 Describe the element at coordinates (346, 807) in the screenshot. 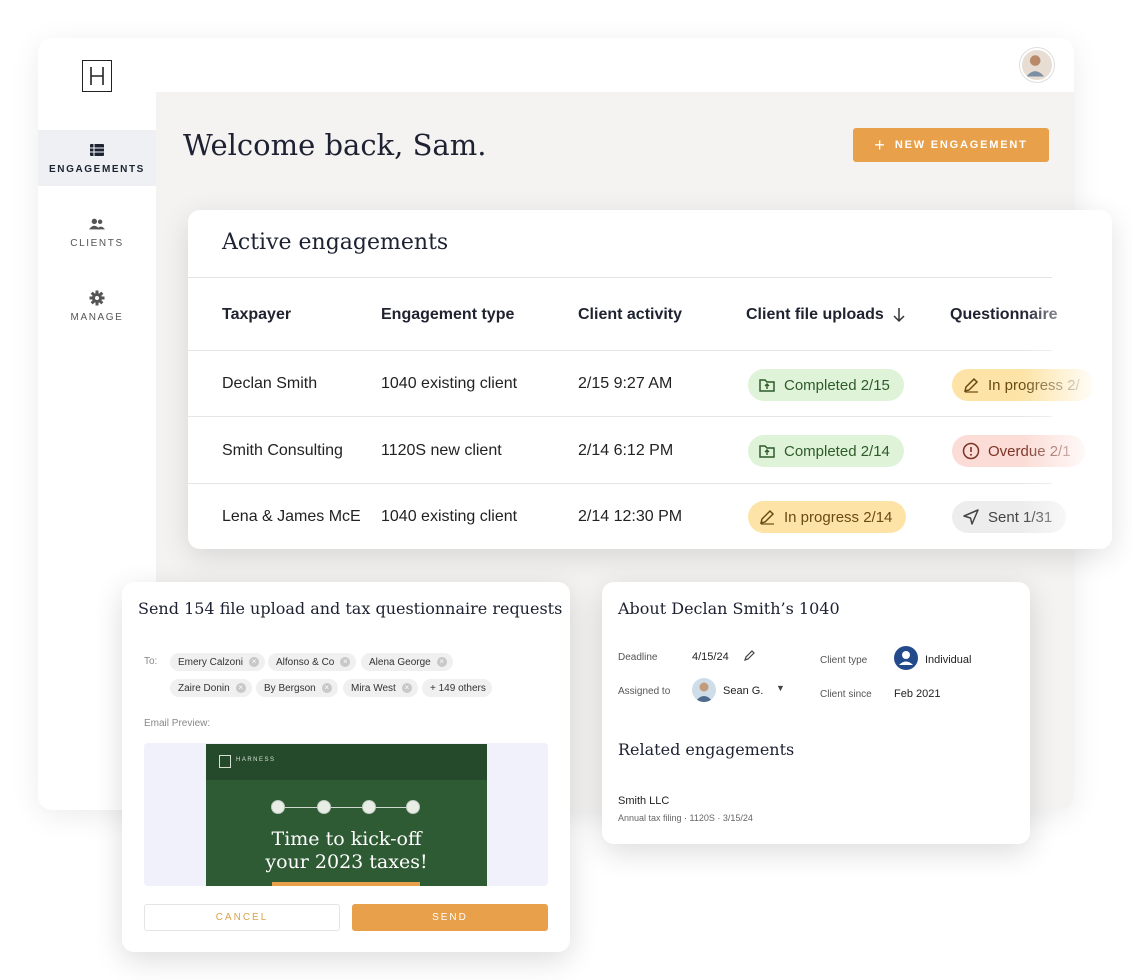

I see `progress-steps-line` at that location.